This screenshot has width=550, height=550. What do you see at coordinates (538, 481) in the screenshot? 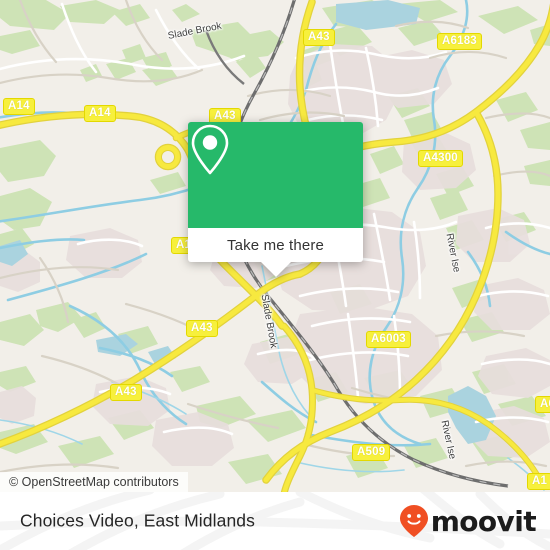
I see `road-shield: A1` at bounding box center [538, 481].